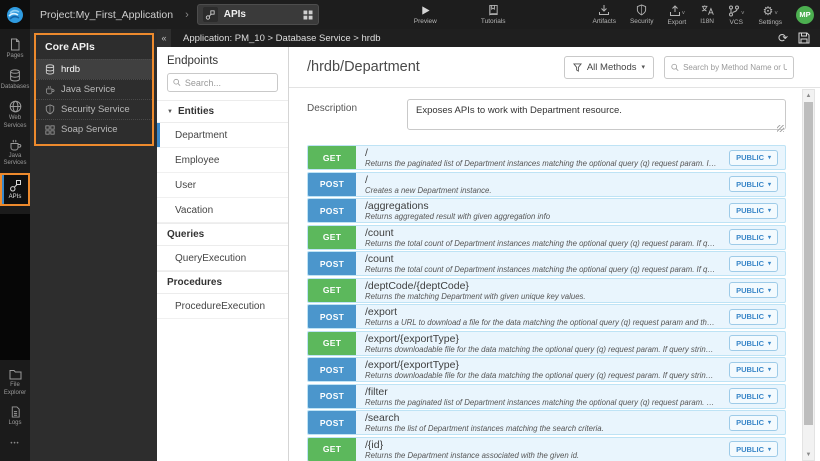  What do you see at coordinates (228, 82) in the screenshot?
I see `endpoints-search-input` at bounding box center [228, 82].